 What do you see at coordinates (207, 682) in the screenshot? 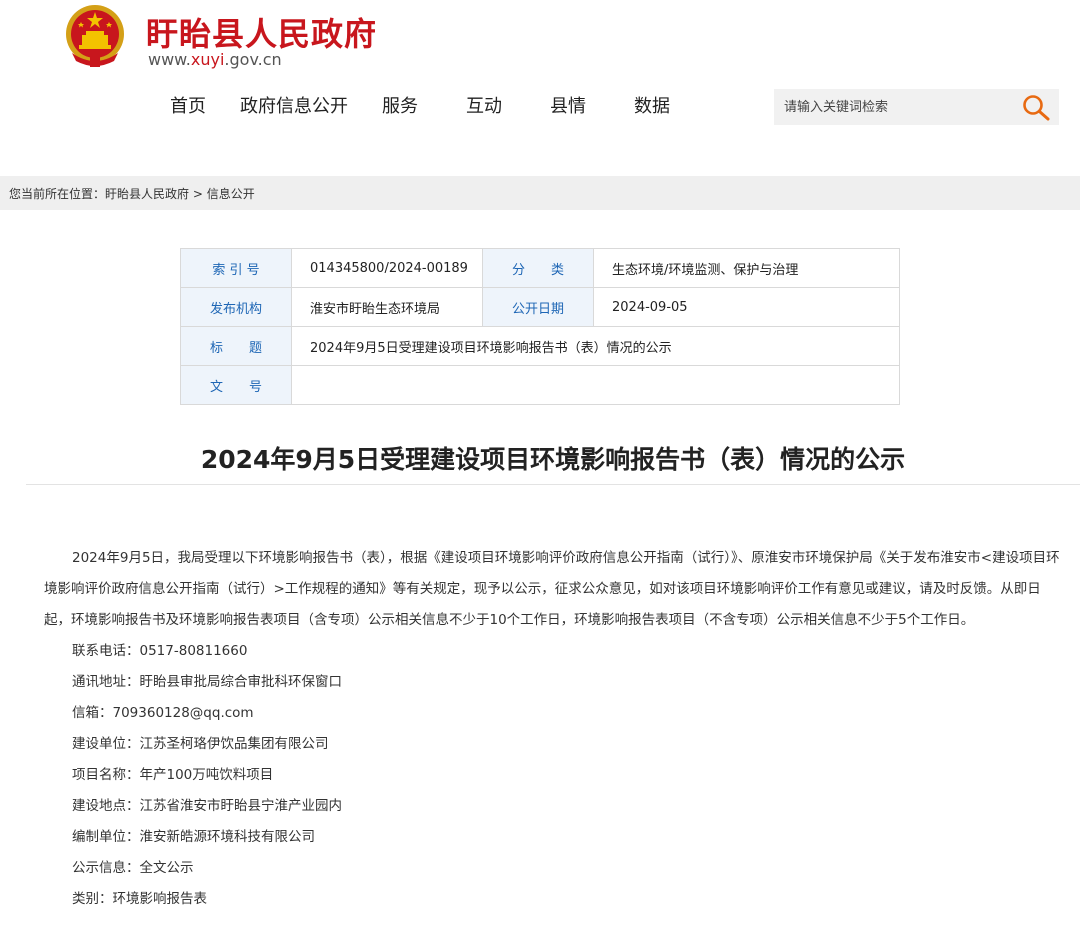
I see `mailing-address: 通讯地址：盱眙县审批局综合审批科环保窗口` at bounding box center [207, 682].